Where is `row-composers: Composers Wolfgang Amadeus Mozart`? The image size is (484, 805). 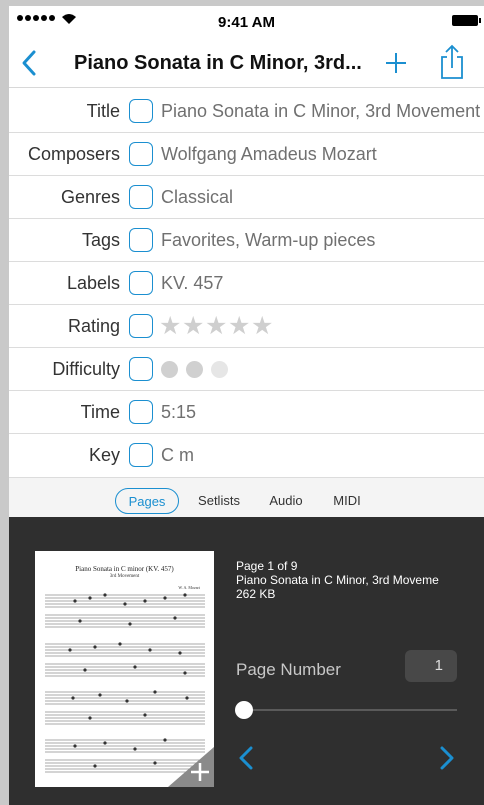 row-composers: Composers Wolfgang Amadeus Mozart is located at coordinates (246, 154).